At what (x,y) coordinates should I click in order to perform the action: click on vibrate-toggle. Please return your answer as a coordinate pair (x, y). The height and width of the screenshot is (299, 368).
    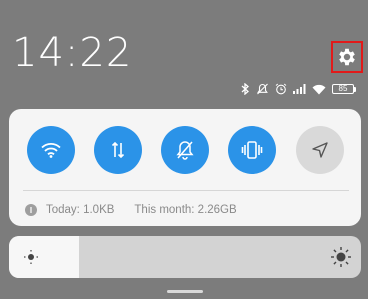
    Looking at the image, I should click on (252, 150).